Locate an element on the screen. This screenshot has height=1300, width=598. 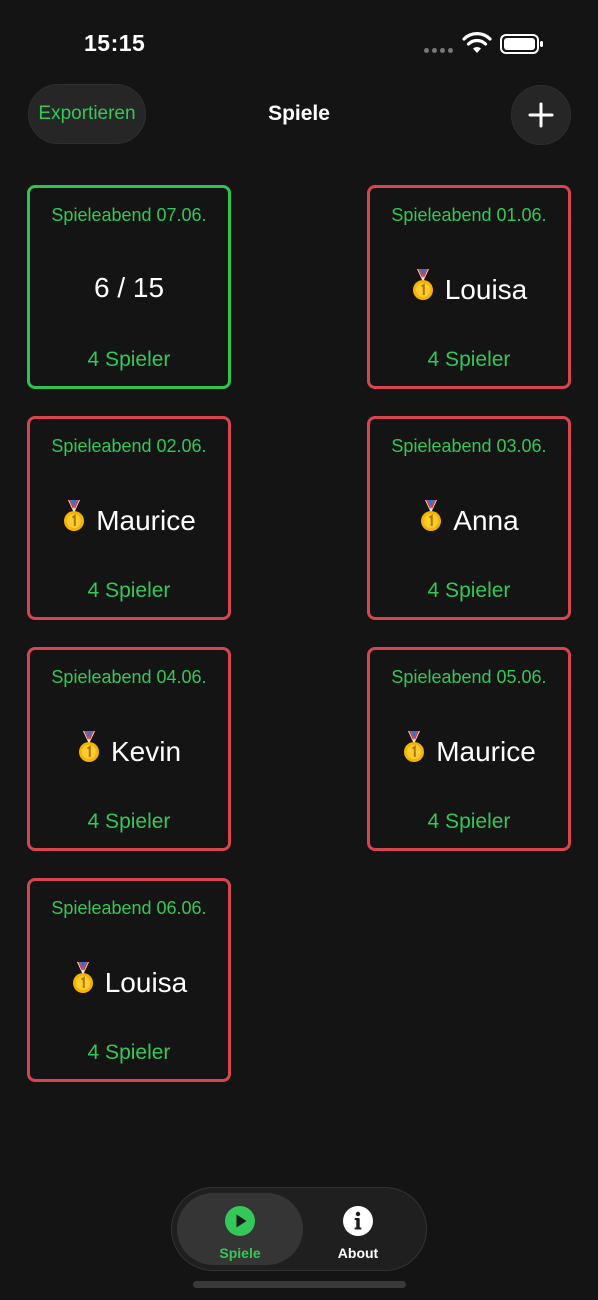
tab-bar: Spiele About is located at coordinates (299, 1229).